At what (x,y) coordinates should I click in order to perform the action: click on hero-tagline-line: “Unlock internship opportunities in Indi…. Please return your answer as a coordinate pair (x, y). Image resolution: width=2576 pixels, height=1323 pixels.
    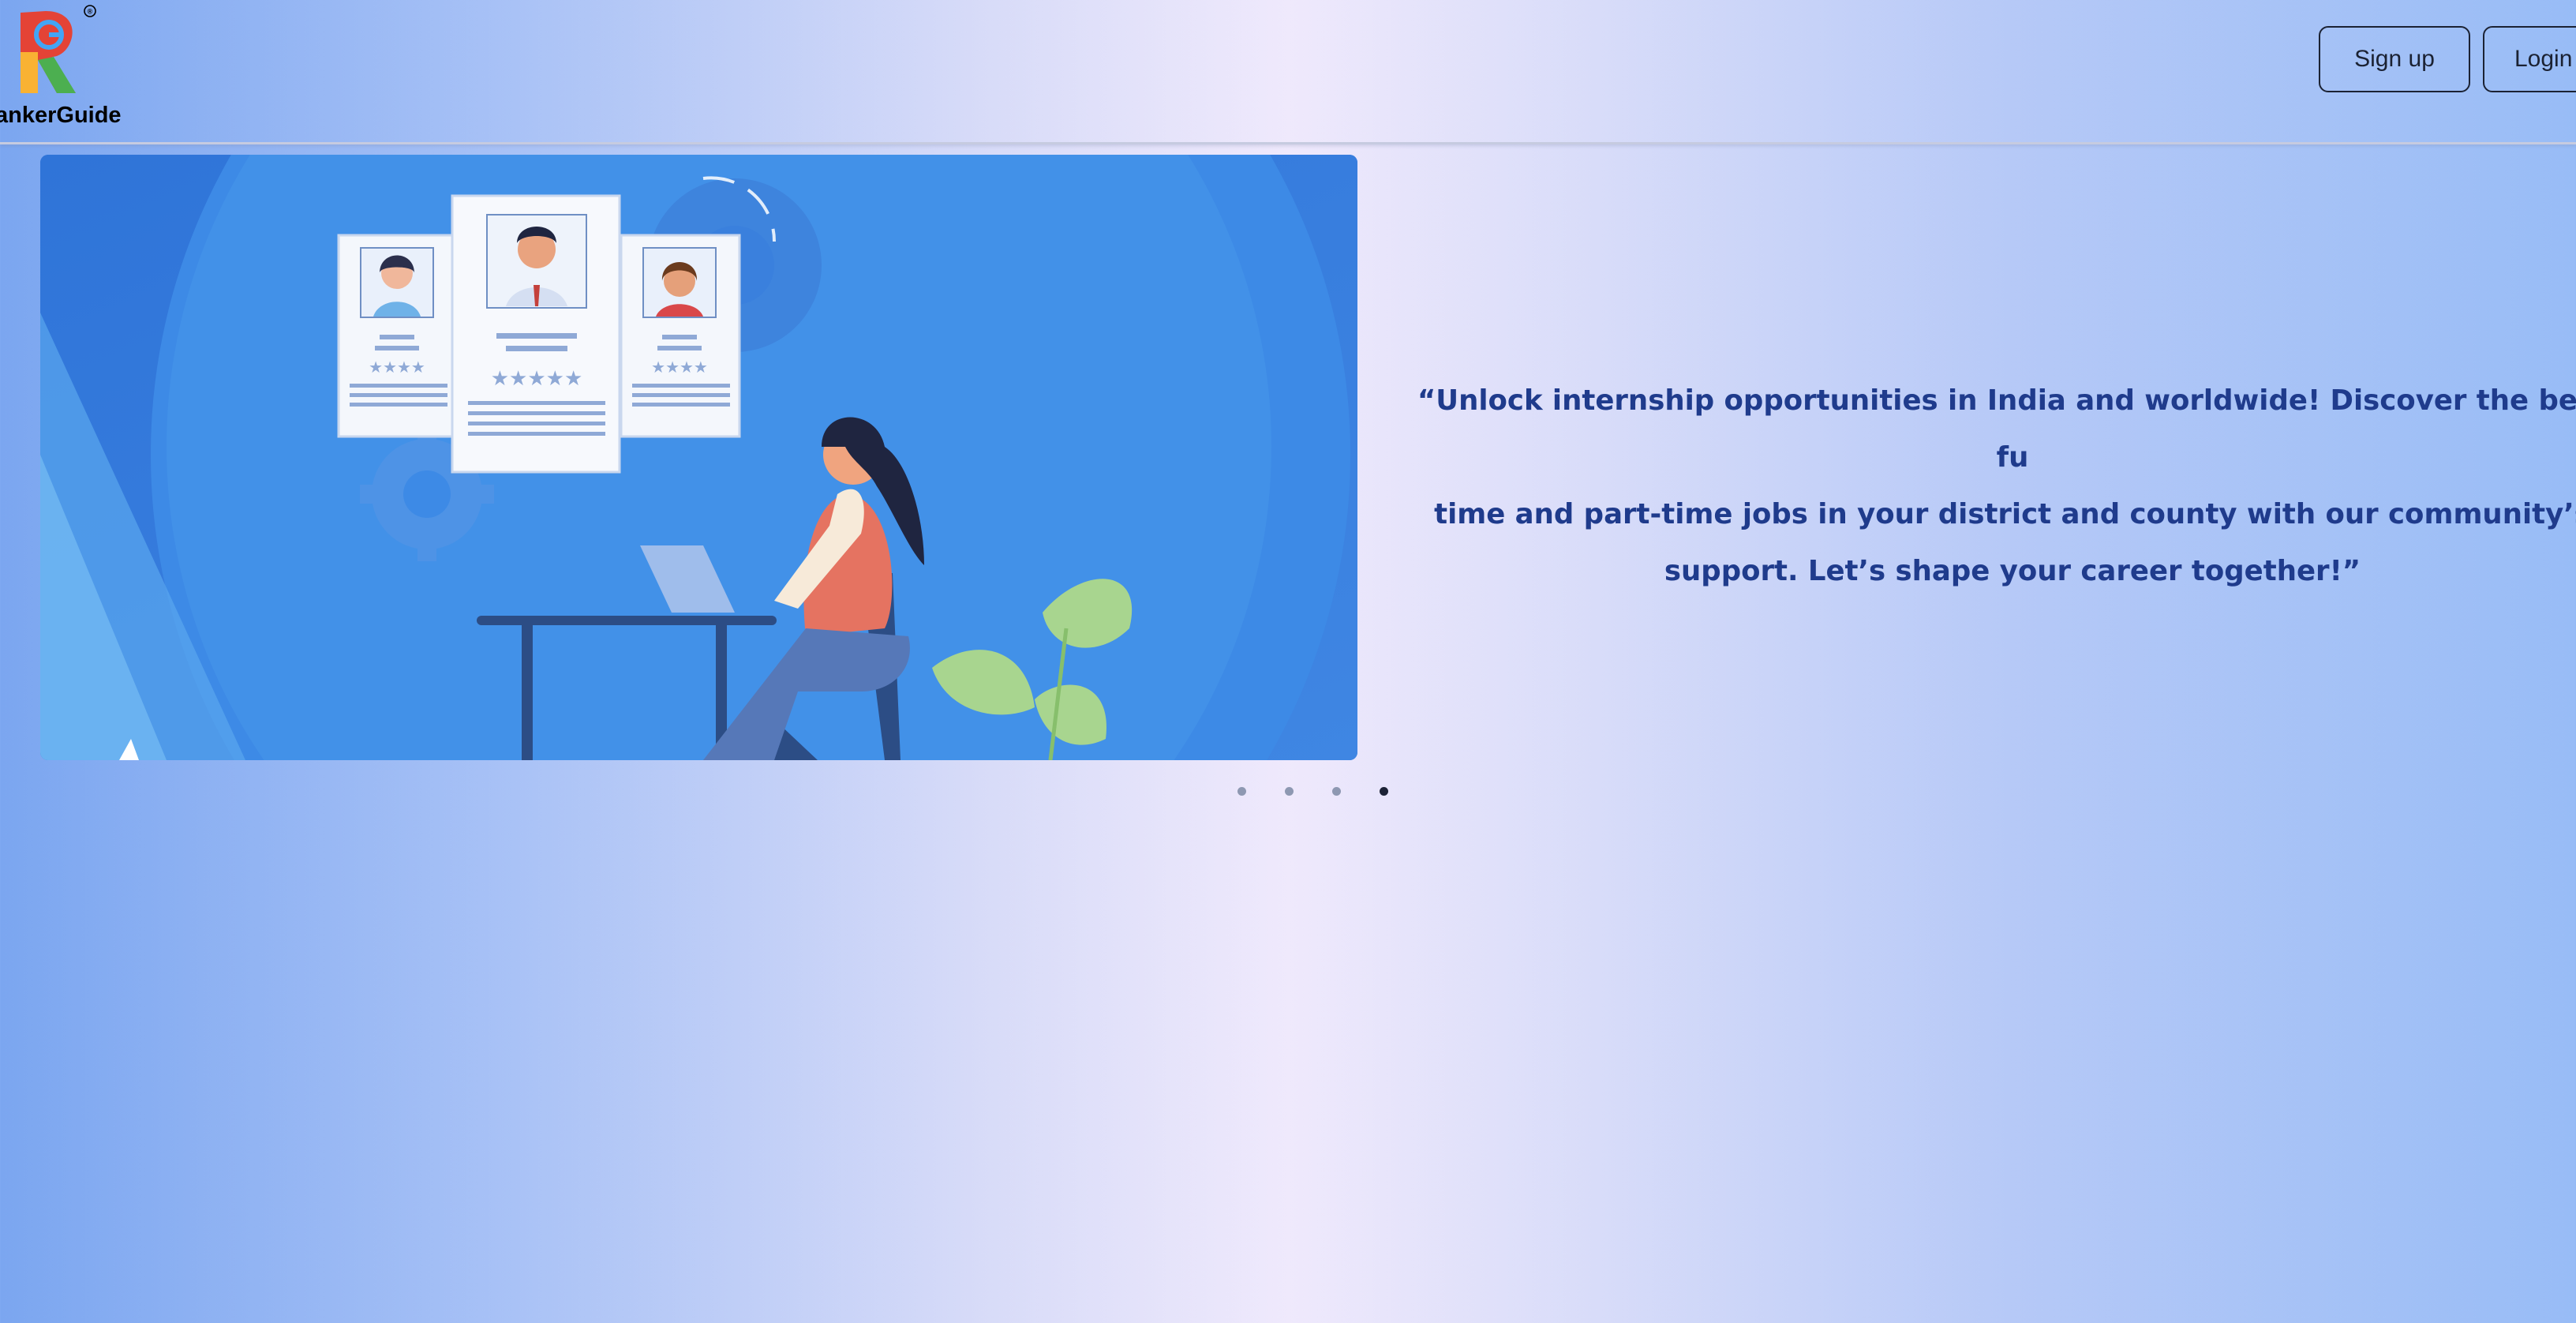
    Looking at the image, I should click on (1996, 429).